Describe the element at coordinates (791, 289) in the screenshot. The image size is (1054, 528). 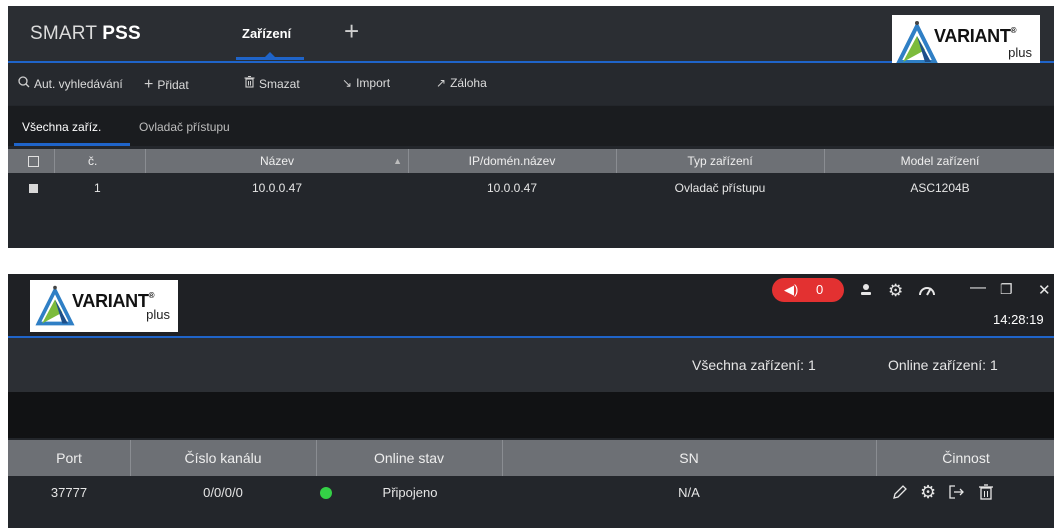
I see `speaker-icon: ◀)` at that location.